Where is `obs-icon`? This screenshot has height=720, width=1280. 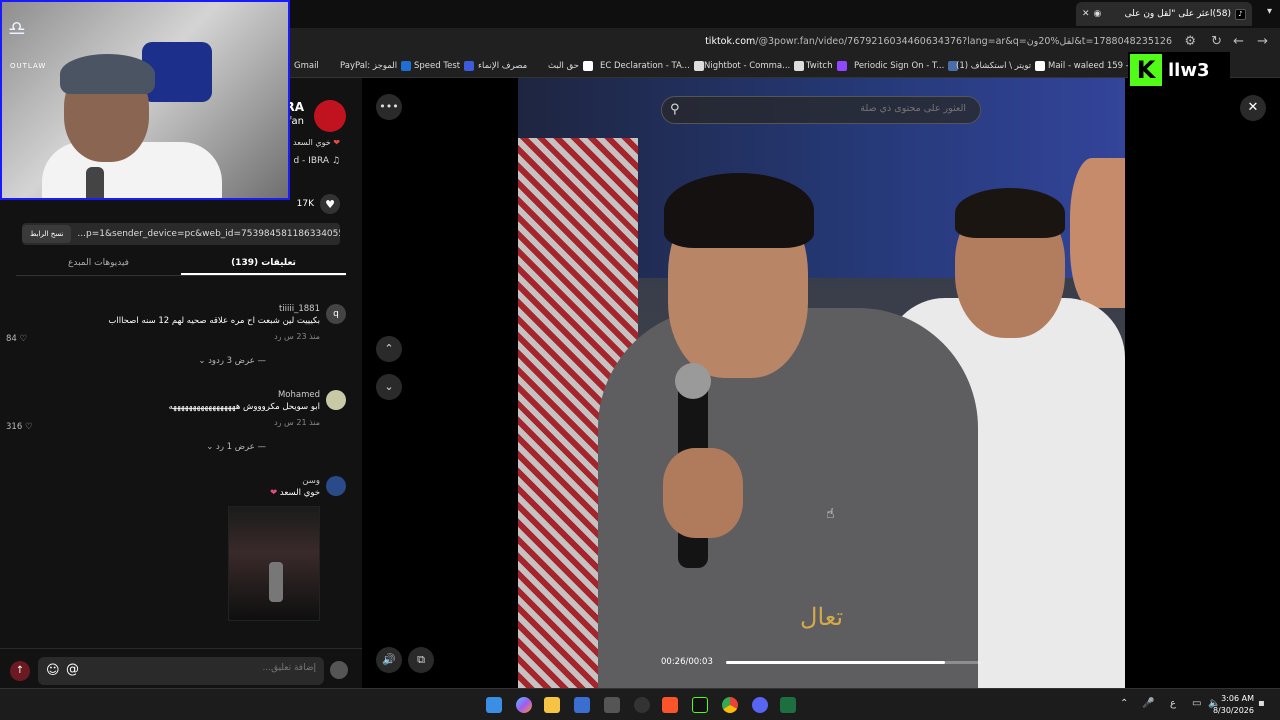
obs-icon is located at coordinates (642, 705).